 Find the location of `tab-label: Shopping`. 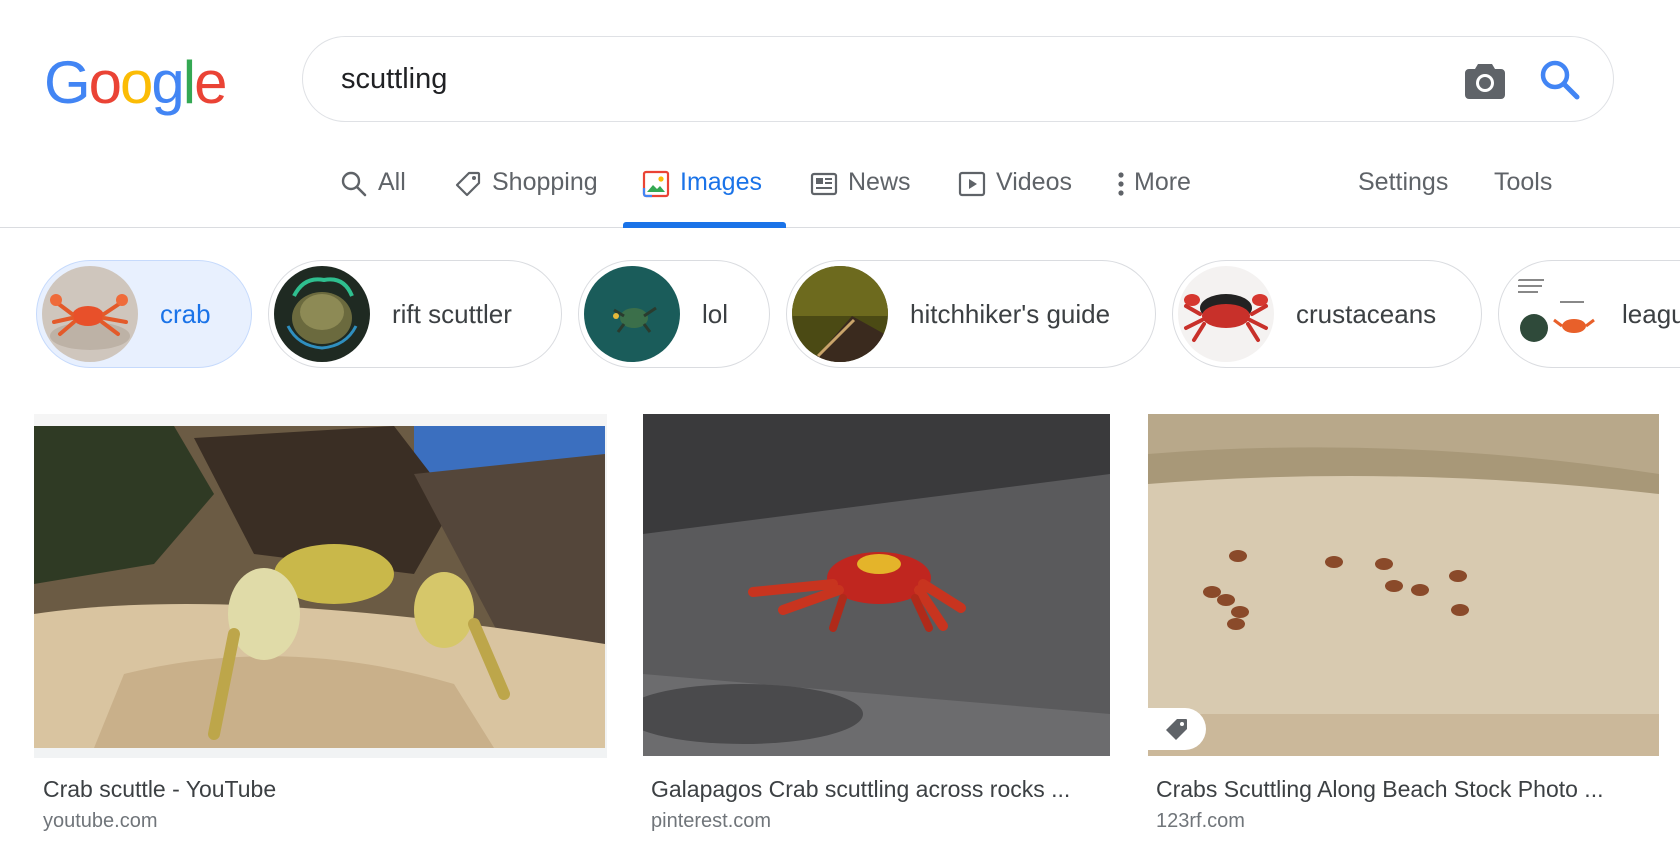

tab-label: Shopping is located at coordinates (545, 182).